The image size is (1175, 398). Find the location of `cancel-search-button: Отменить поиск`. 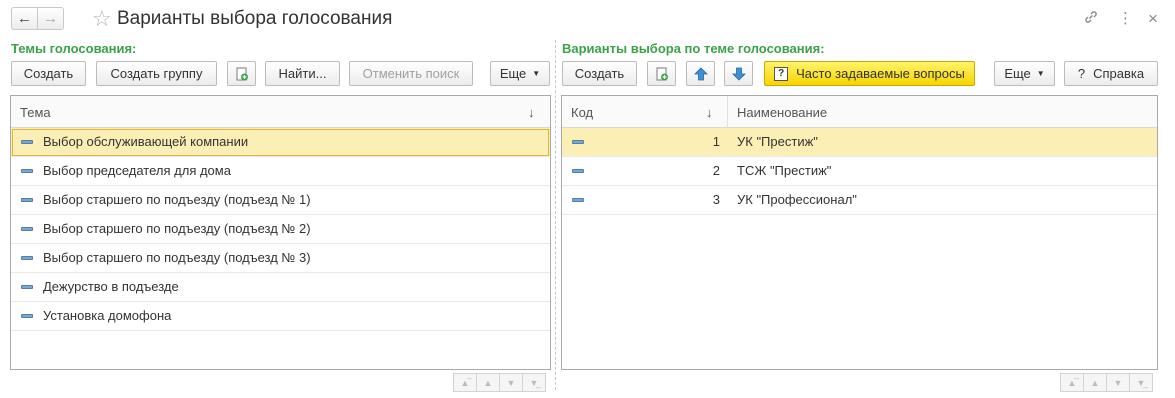

cancel-search-button: Отменить поиск is located at coordinates (411, 73).